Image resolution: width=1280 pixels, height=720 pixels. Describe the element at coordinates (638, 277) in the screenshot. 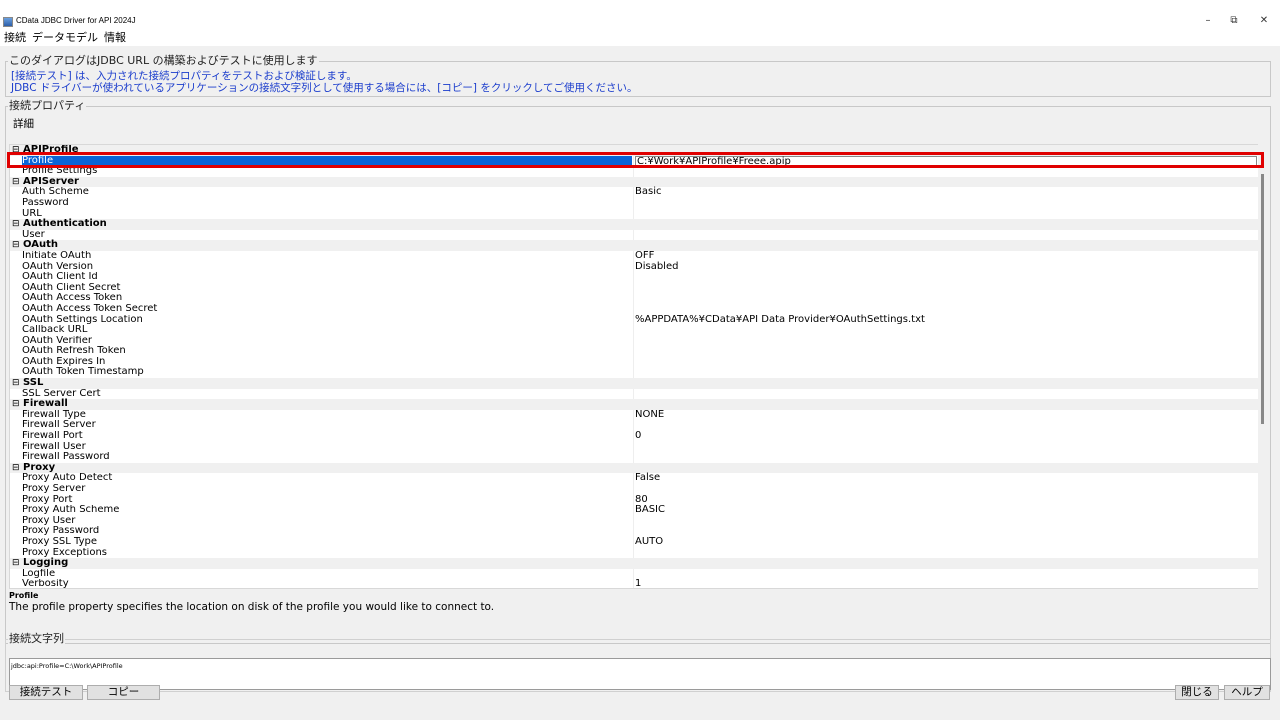

I see `property-row: OAuth Client Id` at that location.